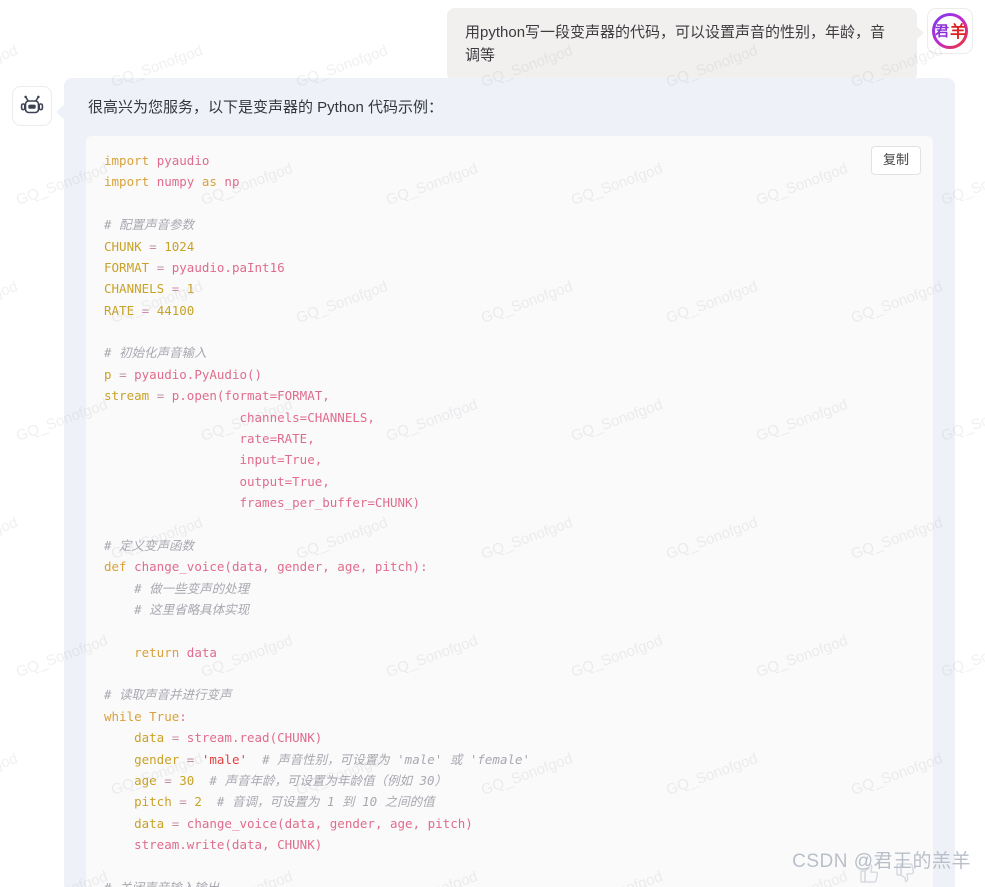 The height and width of the screenshot is (887, 985). What do you see at coordinates (881, 861) in the screenshot?
I see `csdn-watermark: CSDN @君王的羔羊` at bounding box center [881, 861].